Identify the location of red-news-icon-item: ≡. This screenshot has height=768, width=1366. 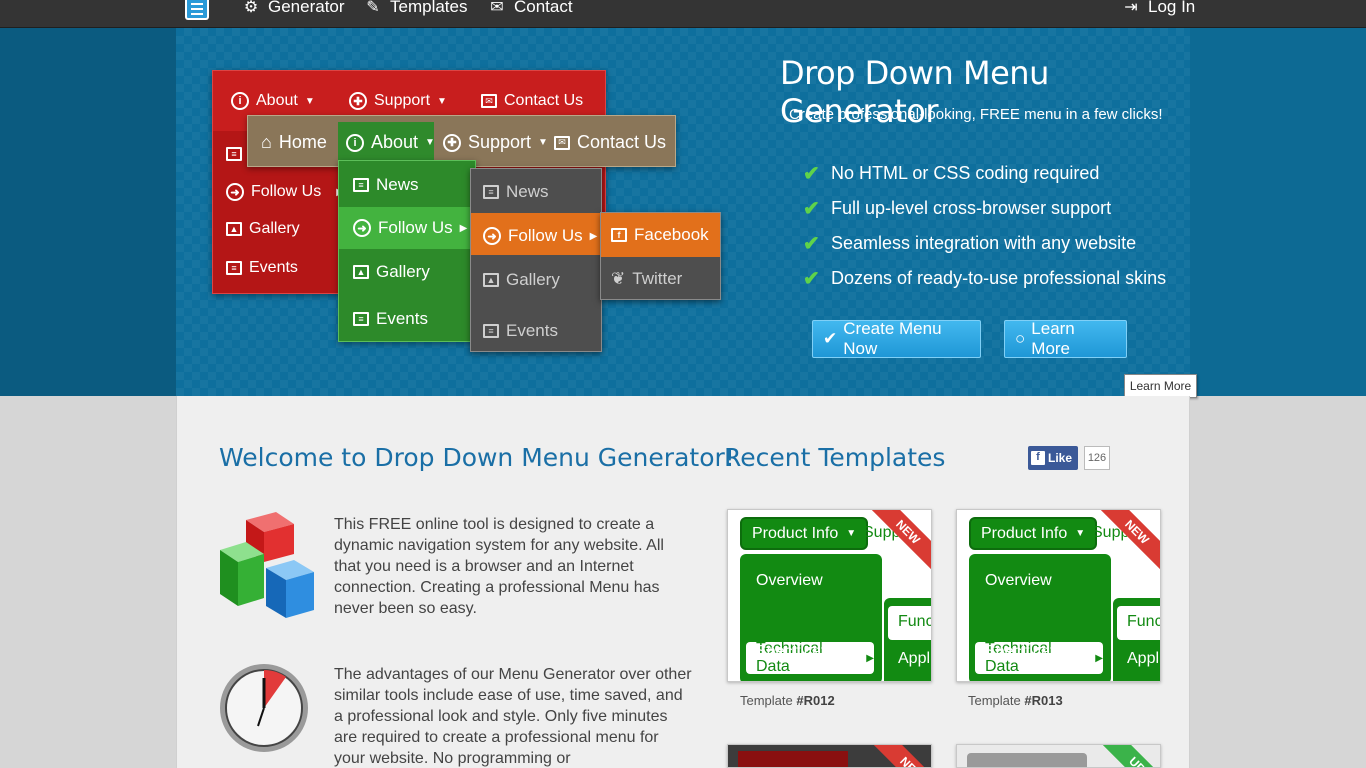
(234, 154).